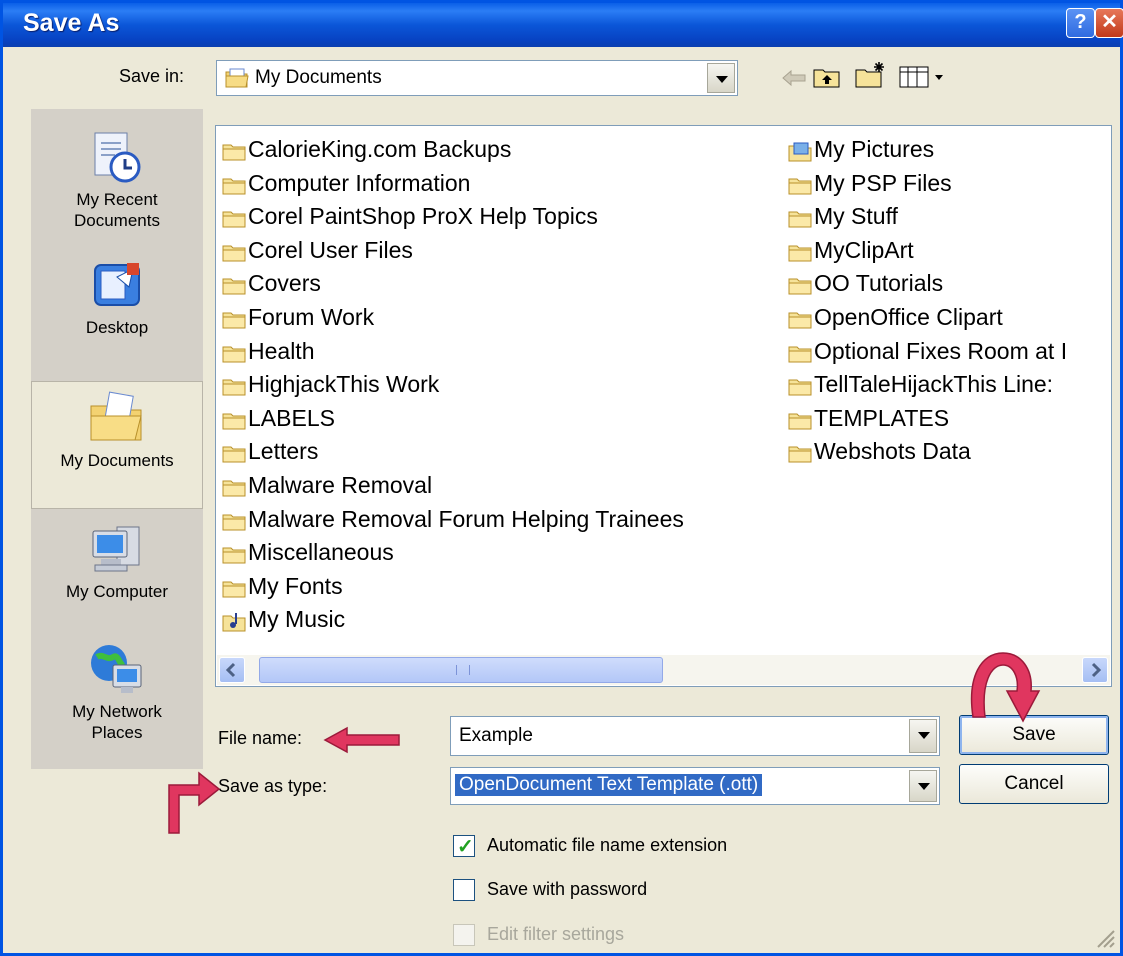  Describe the element at coordinates (71, 23) in the screenshot. I see `window-title: Save As` at that location.